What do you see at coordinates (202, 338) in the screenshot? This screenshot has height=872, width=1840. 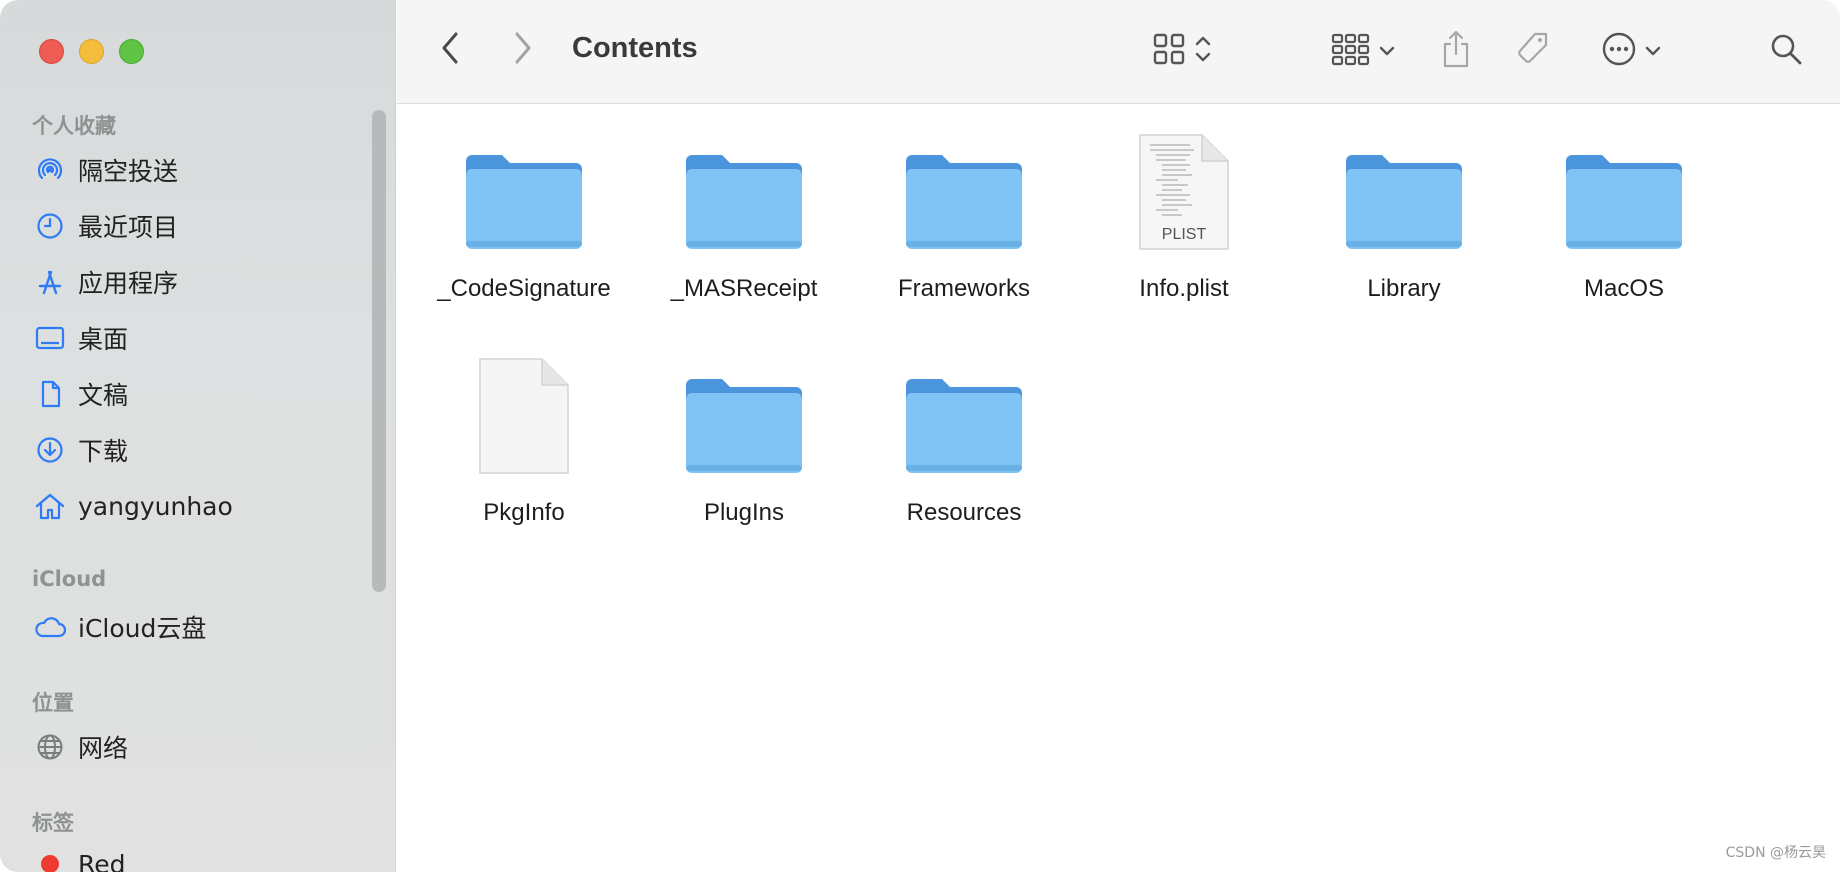 I see `sidebar-item-desktop: 桌面` at bounding box center [202, 338].